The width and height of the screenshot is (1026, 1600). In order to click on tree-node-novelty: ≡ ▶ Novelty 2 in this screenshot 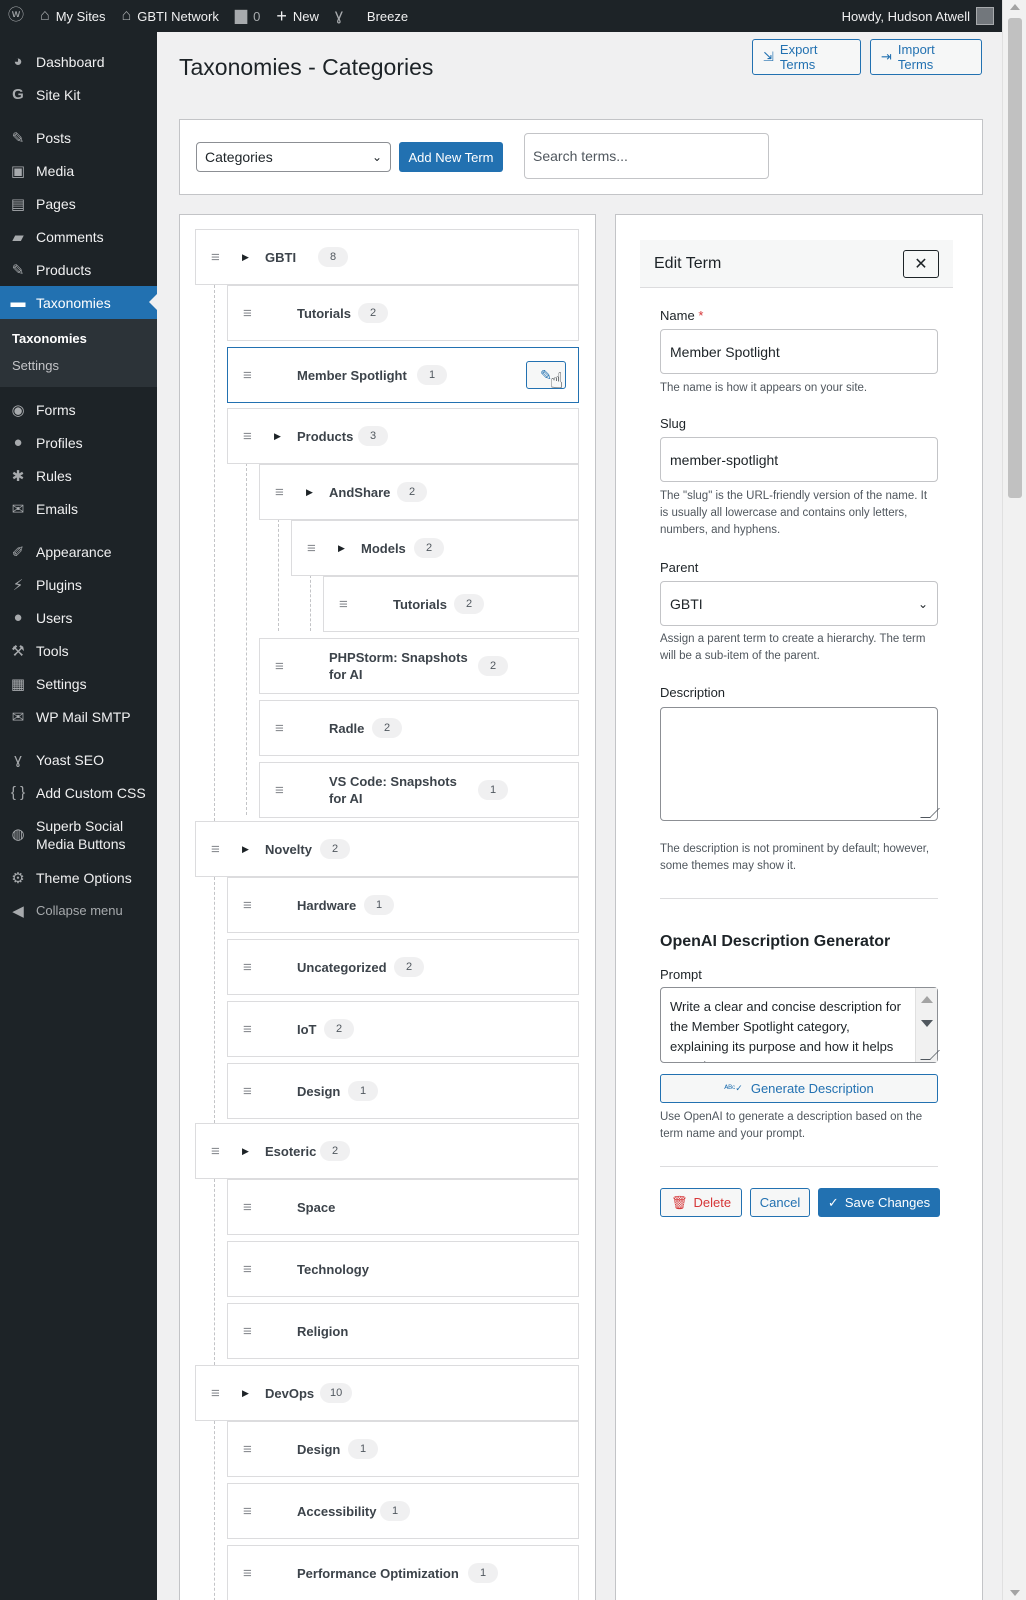, I will do `click(387, 849)`.